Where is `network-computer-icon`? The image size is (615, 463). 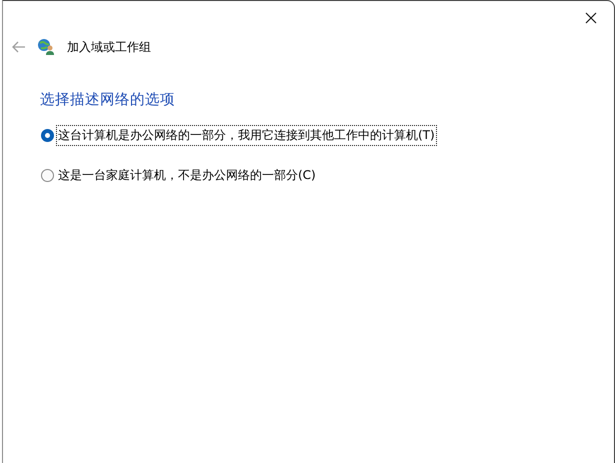
network-computer-icon is located at coordinates (46, 47).